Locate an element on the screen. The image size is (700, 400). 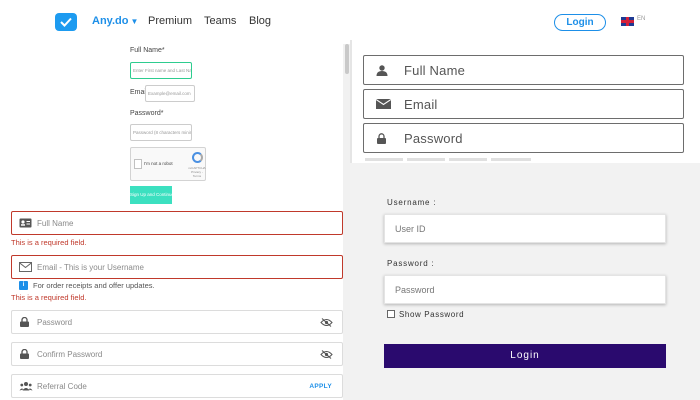
referral-code-field: Referral Code APPLY is located at coordinates (177, 386).